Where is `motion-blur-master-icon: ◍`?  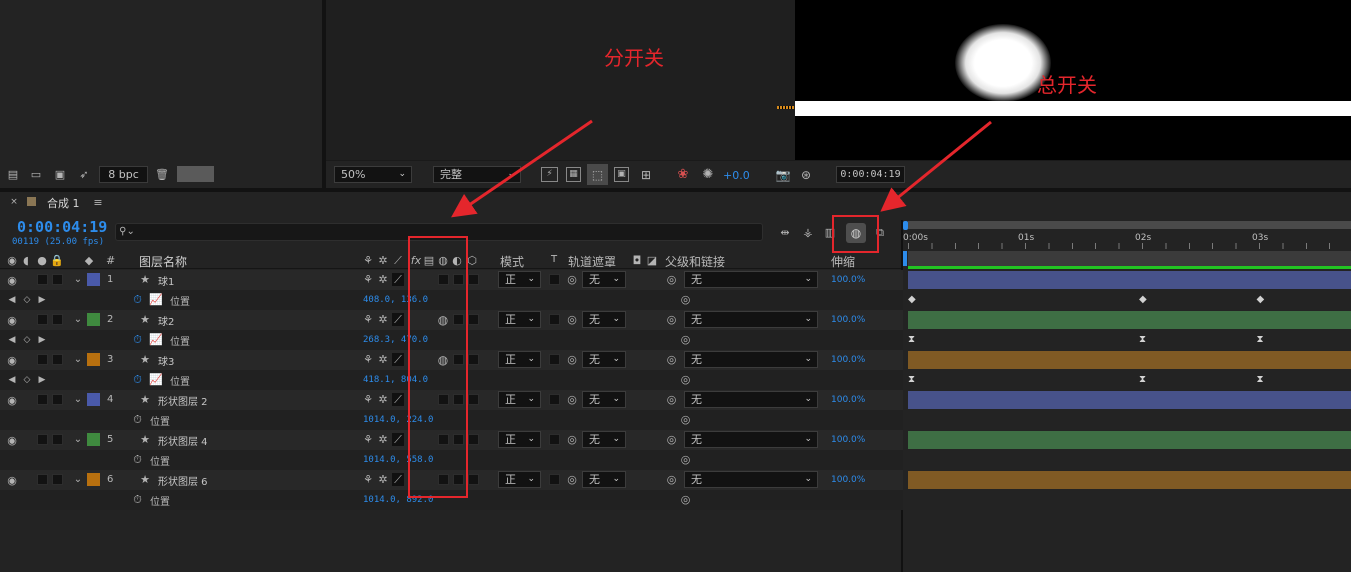 motion-blur-master-icon: ◍ is located at coordinates (856, 233).